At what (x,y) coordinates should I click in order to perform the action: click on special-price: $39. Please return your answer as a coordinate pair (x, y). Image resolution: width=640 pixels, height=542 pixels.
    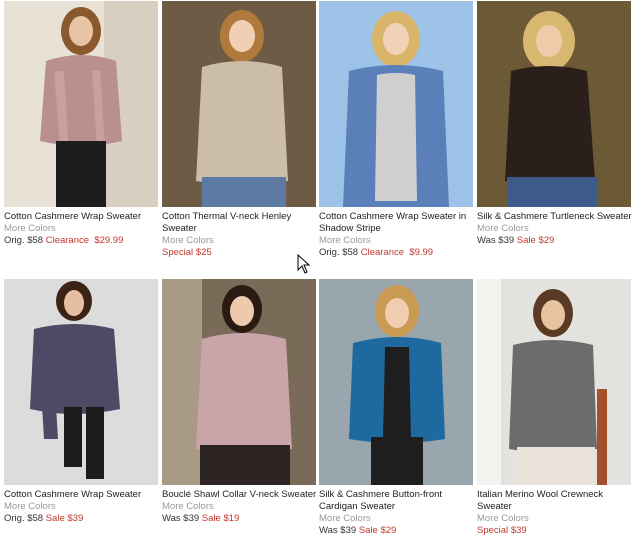
    Looking at the image, I should click on (518, 530).